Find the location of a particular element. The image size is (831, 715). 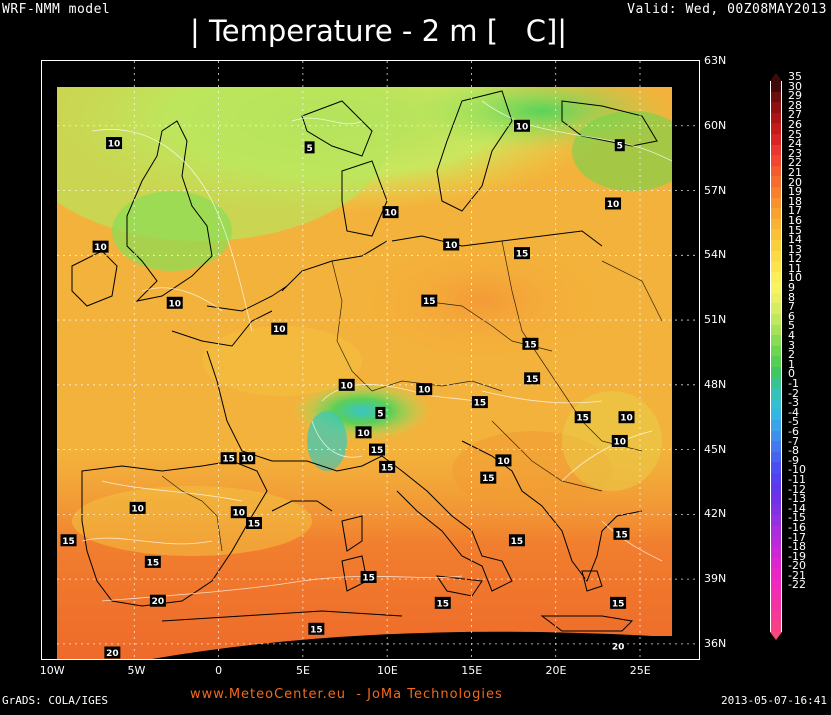

chart-title: | Temperature - 2 m [ C]| is located at coordinates (379, 31).